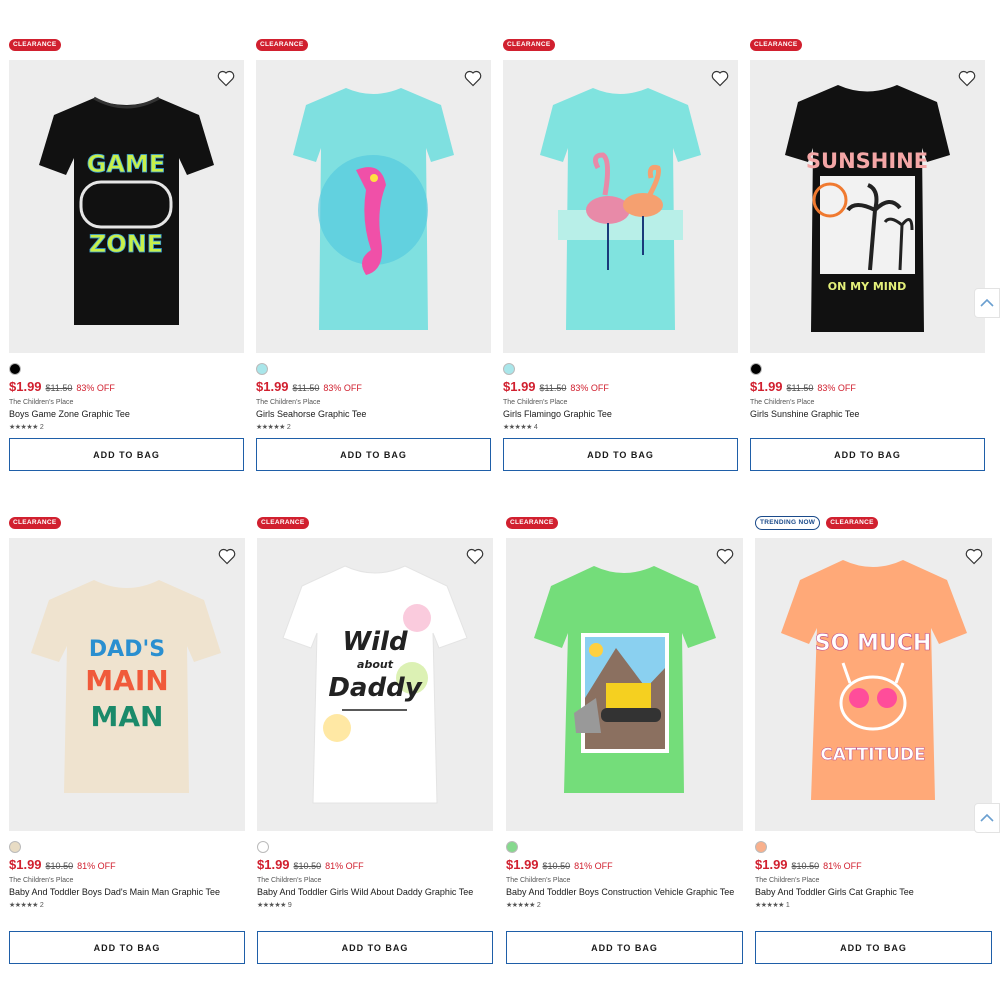  I want to click on tee-image: SUNSHINE ON MY MIND, so click(867, 208).